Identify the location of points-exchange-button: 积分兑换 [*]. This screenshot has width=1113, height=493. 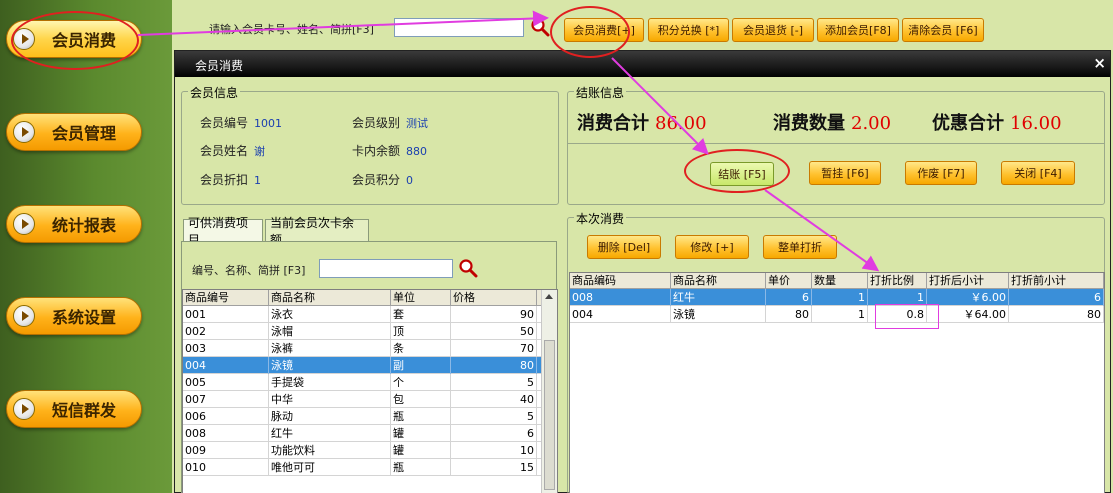
(688, 30).